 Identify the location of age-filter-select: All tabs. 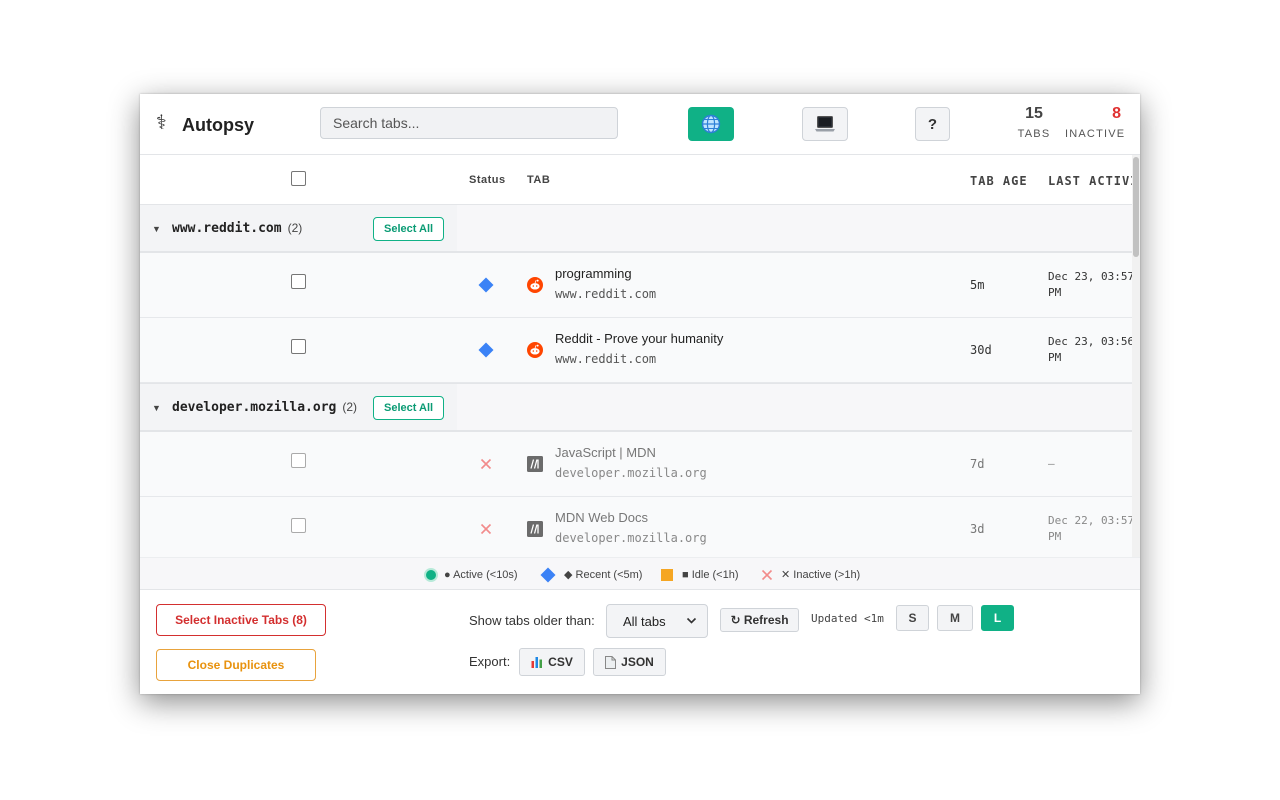
(657, 621).